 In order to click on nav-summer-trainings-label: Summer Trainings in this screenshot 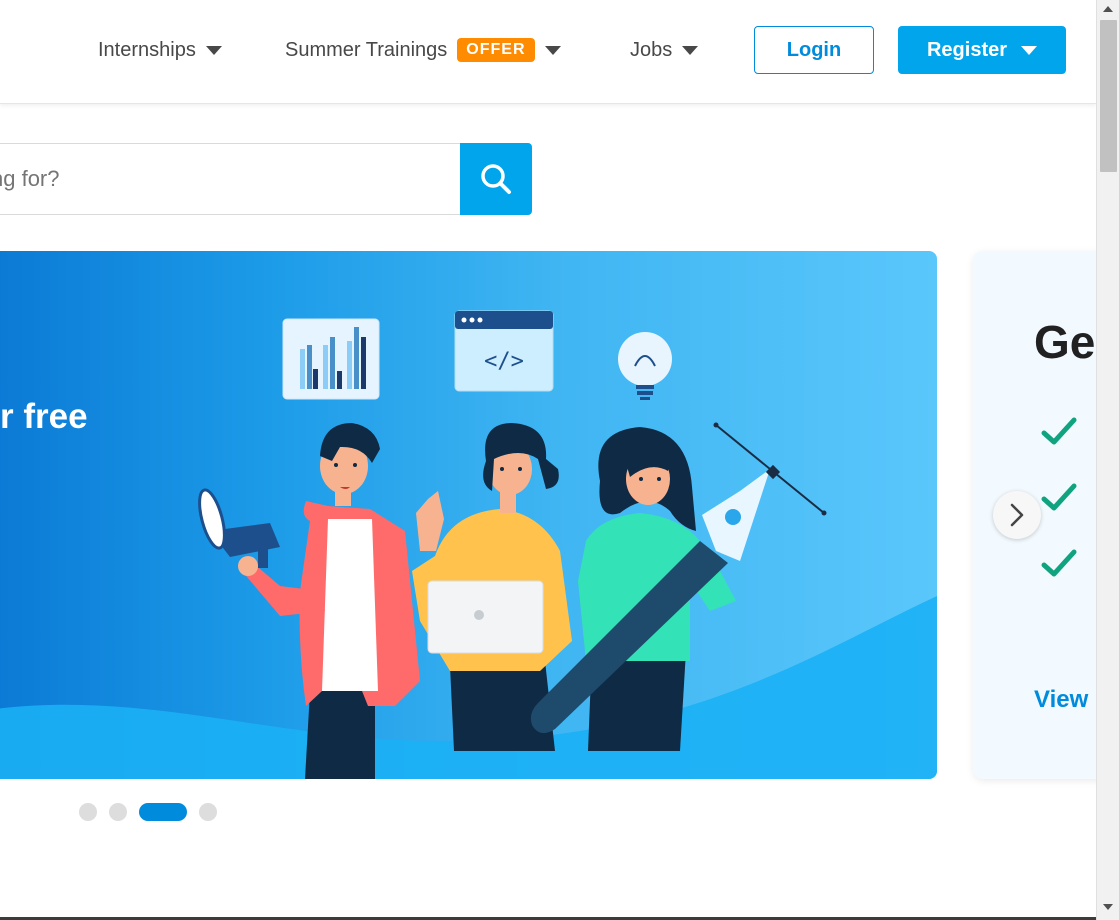, I will do `click(366, 49)`.